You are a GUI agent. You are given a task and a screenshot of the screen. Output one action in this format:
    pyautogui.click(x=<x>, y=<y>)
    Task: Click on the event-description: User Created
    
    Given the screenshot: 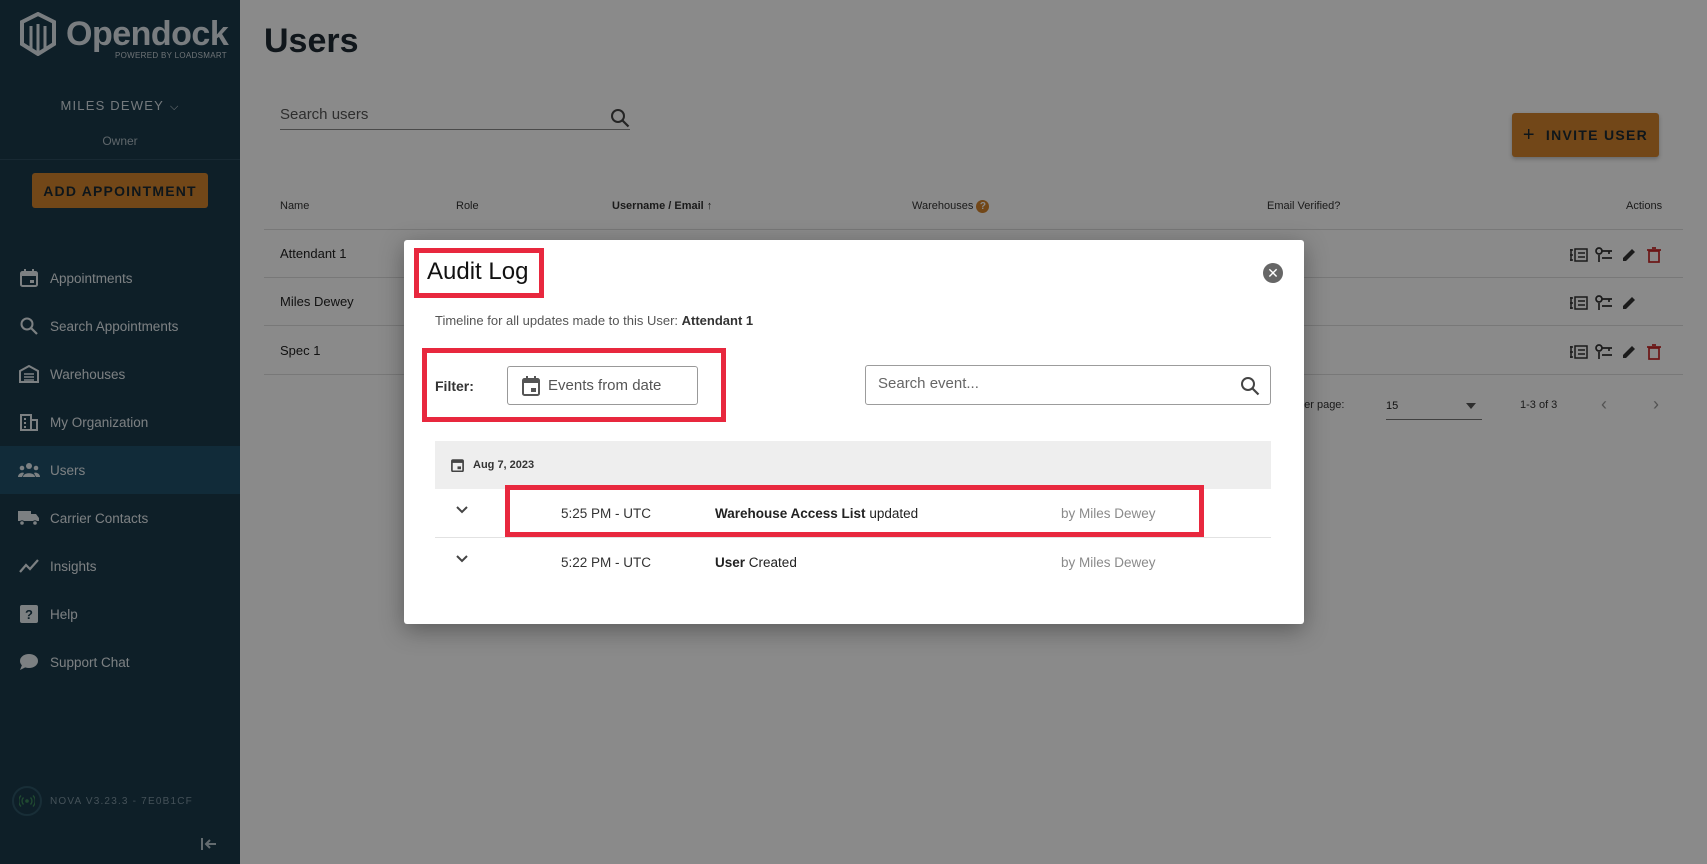 What is the action you would take?
    pyautogui.click(x=756, y=562)
    